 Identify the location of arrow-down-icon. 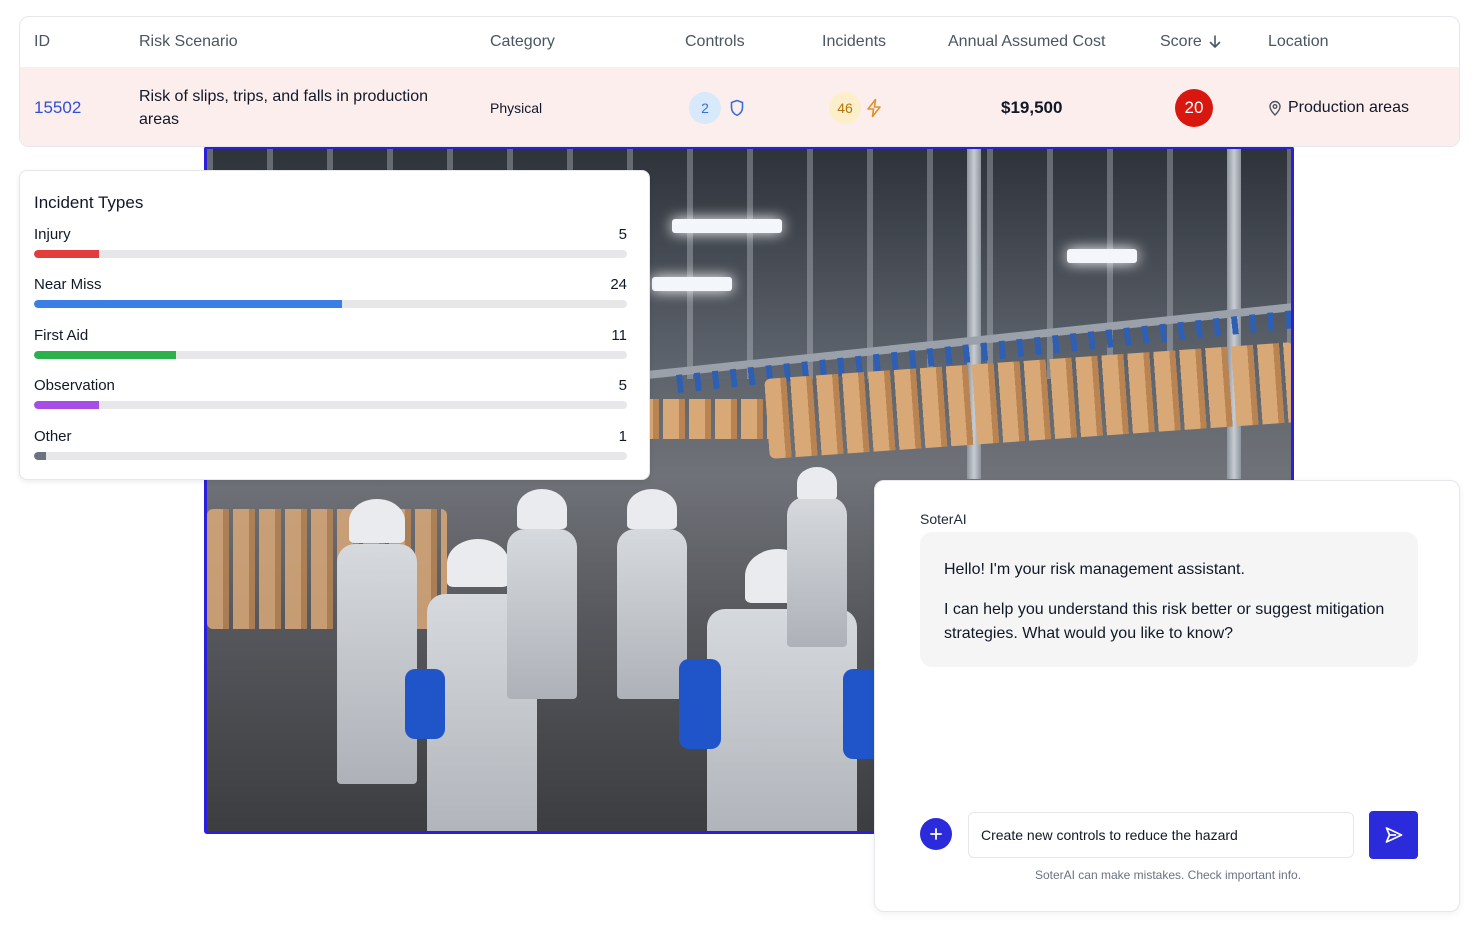
(1215, 42).